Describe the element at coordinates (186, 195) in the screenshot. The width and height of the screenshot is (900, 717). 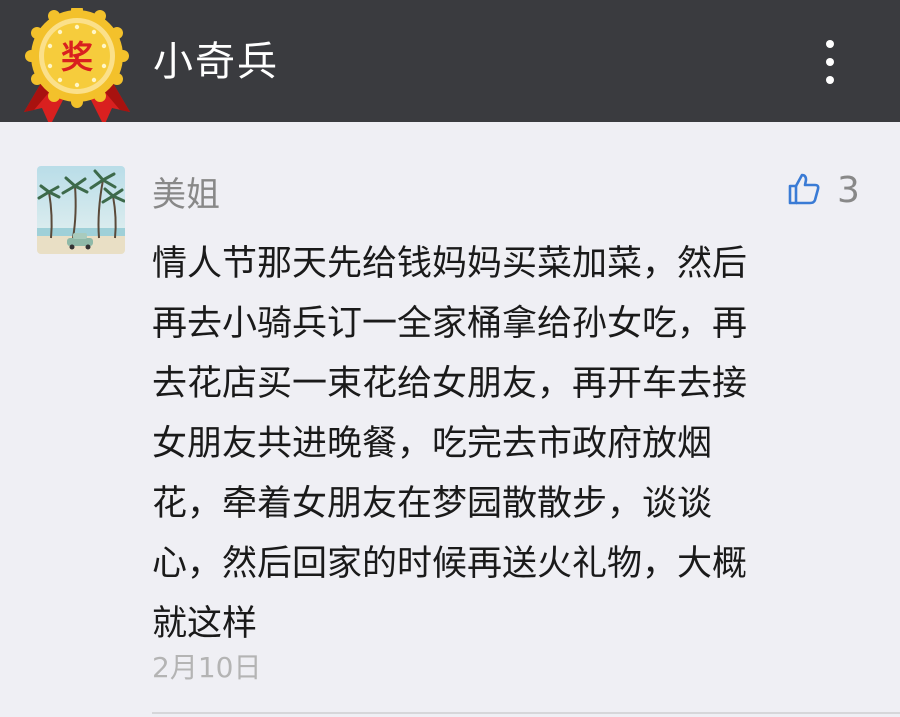
I see `comment-author: 美姐` at that location.